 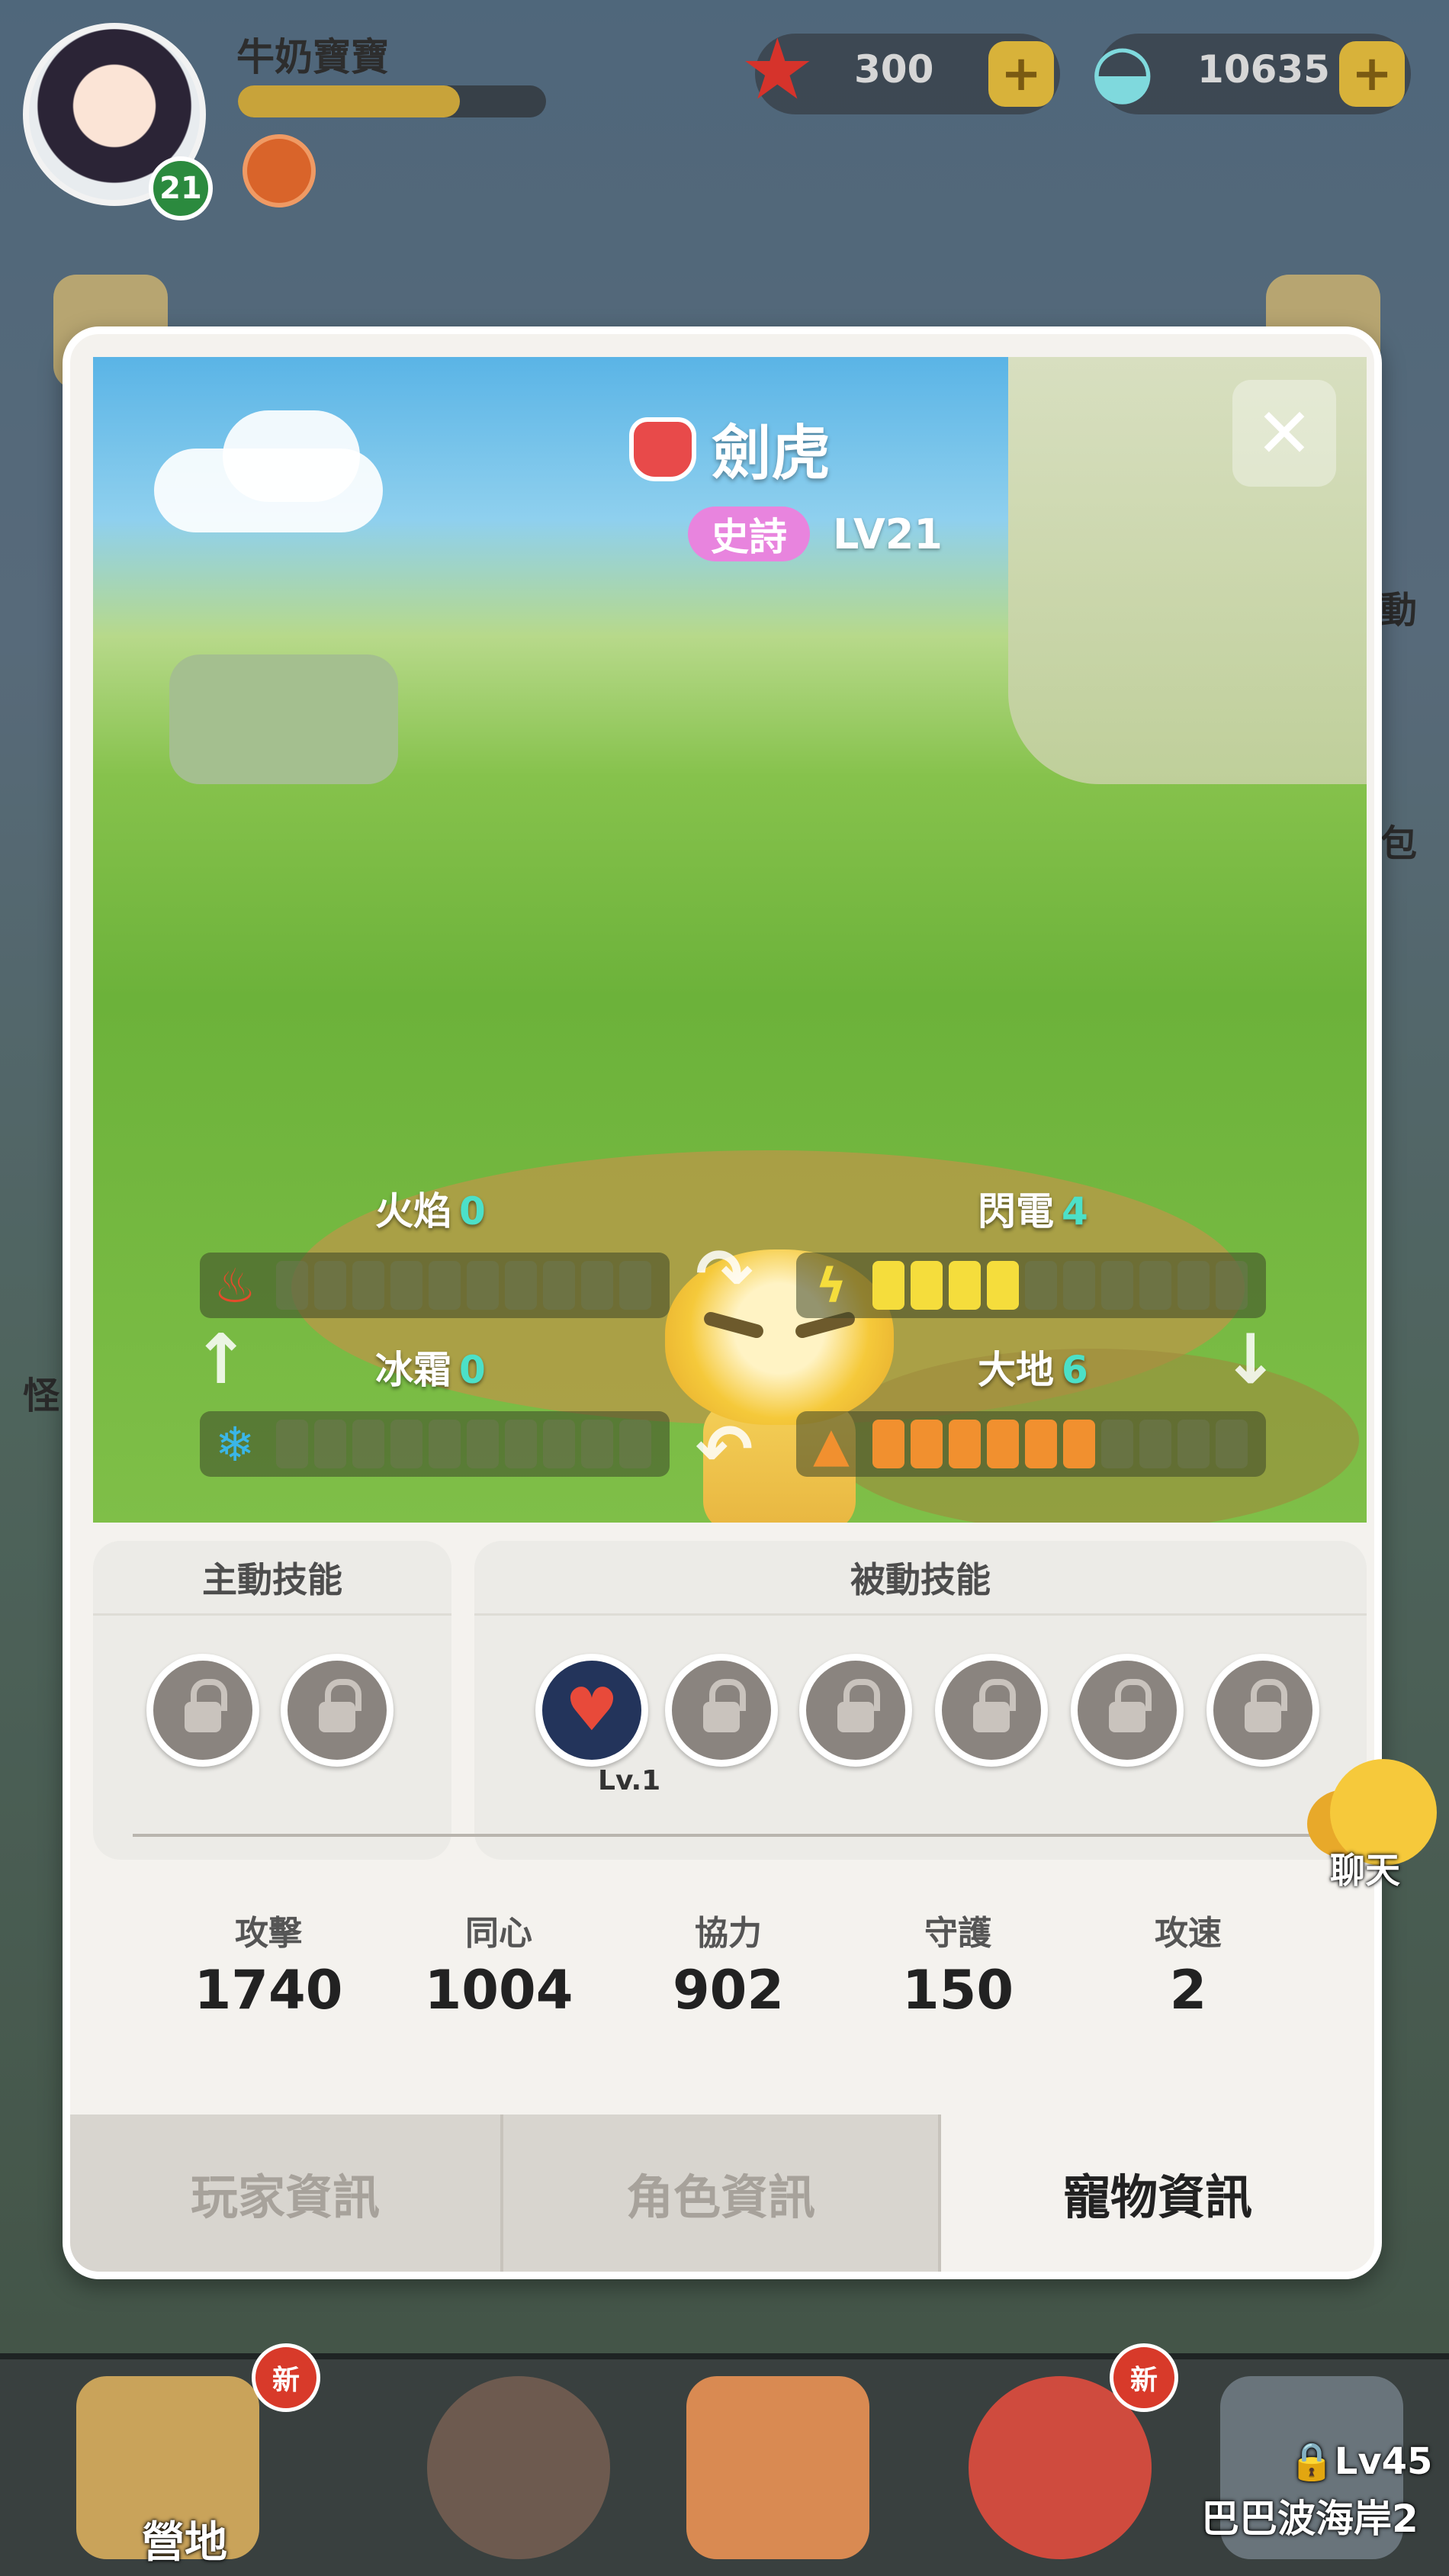 What do you see at coordinates (392, 101) in the screenshot?
I see `xp-bar` at bounding box center [392, 101].